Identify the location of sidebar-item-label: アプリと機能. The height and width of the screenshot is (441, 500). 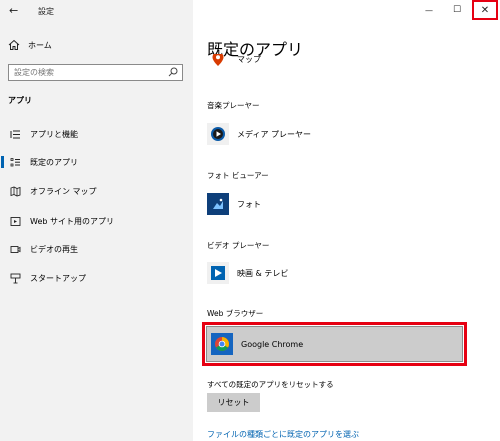
(54, 134).